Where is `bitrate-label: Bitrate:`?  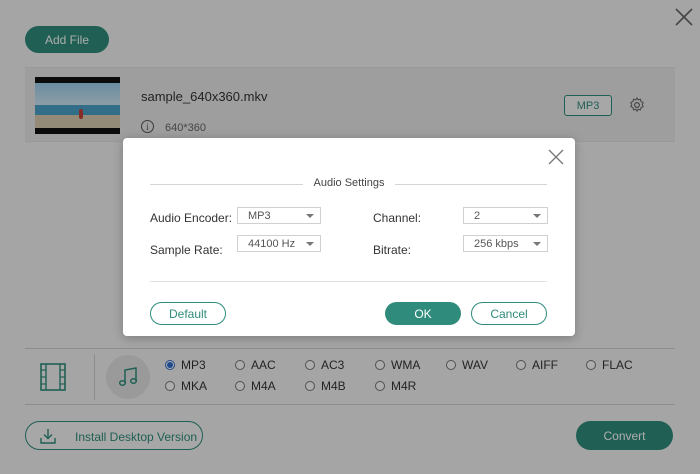
bitrate-label: Bitrate: is located at coordinates (392, 250).